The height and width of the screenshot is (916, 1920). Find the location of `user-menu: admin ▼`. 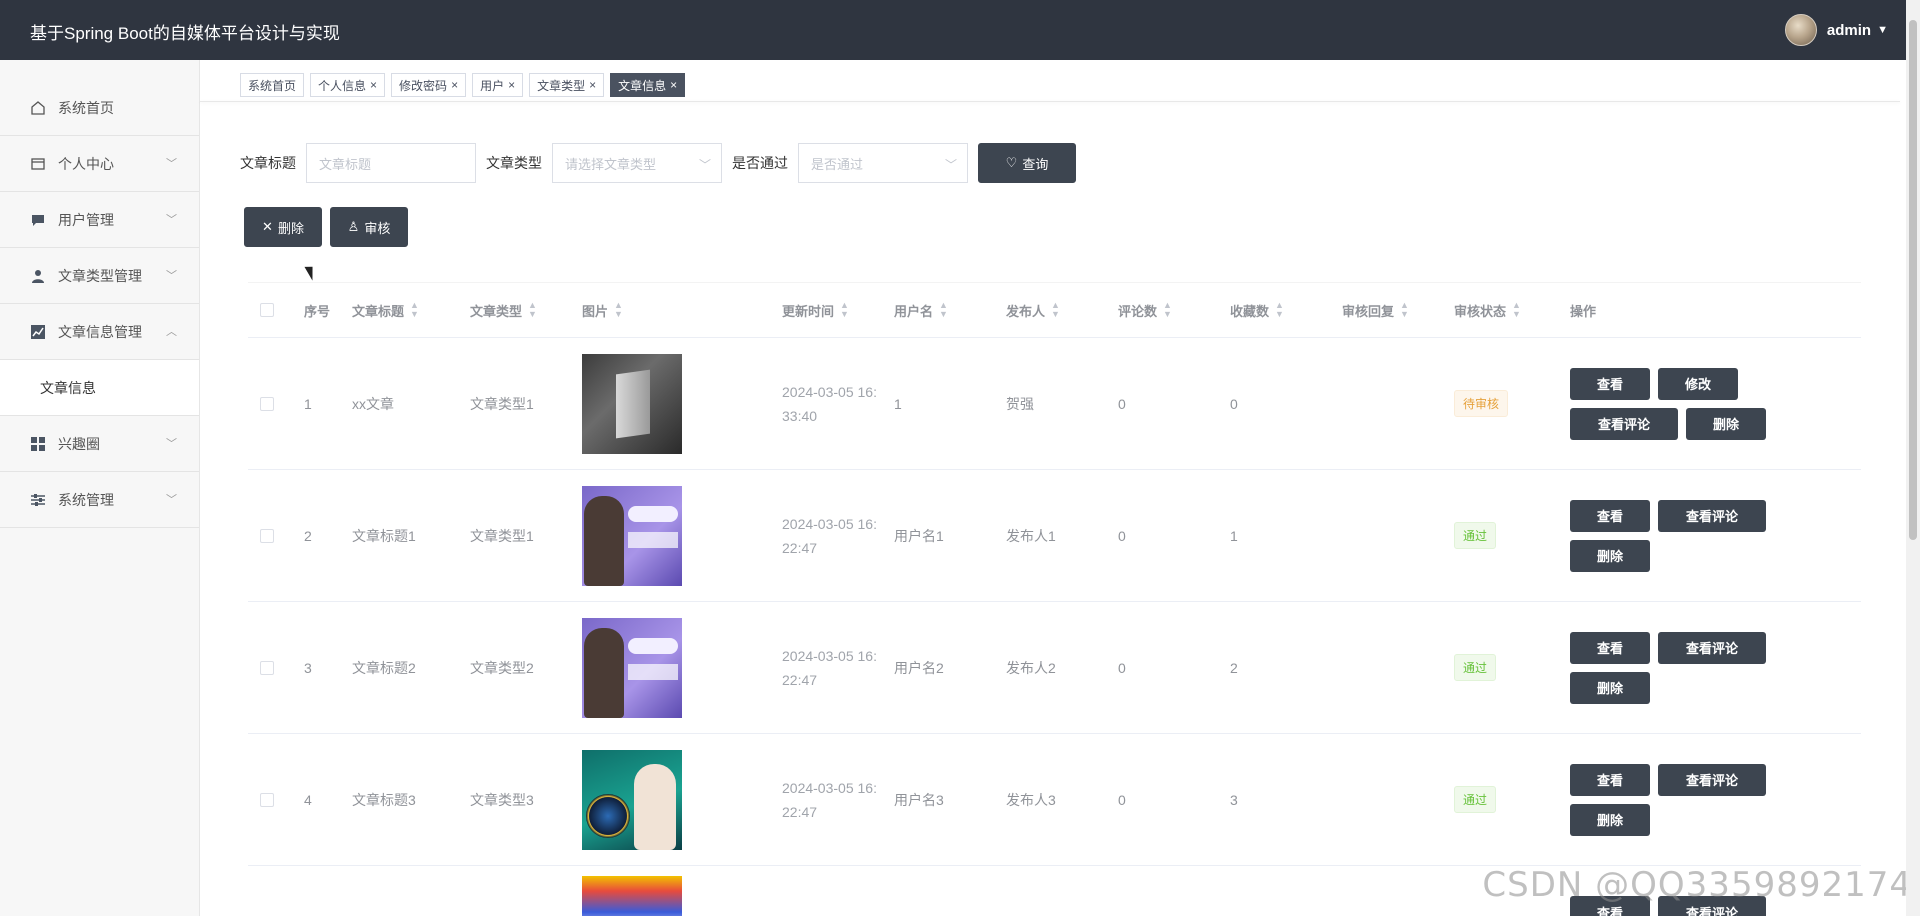

user-menu: admin ▼ is located at coordinates (1836, 30).